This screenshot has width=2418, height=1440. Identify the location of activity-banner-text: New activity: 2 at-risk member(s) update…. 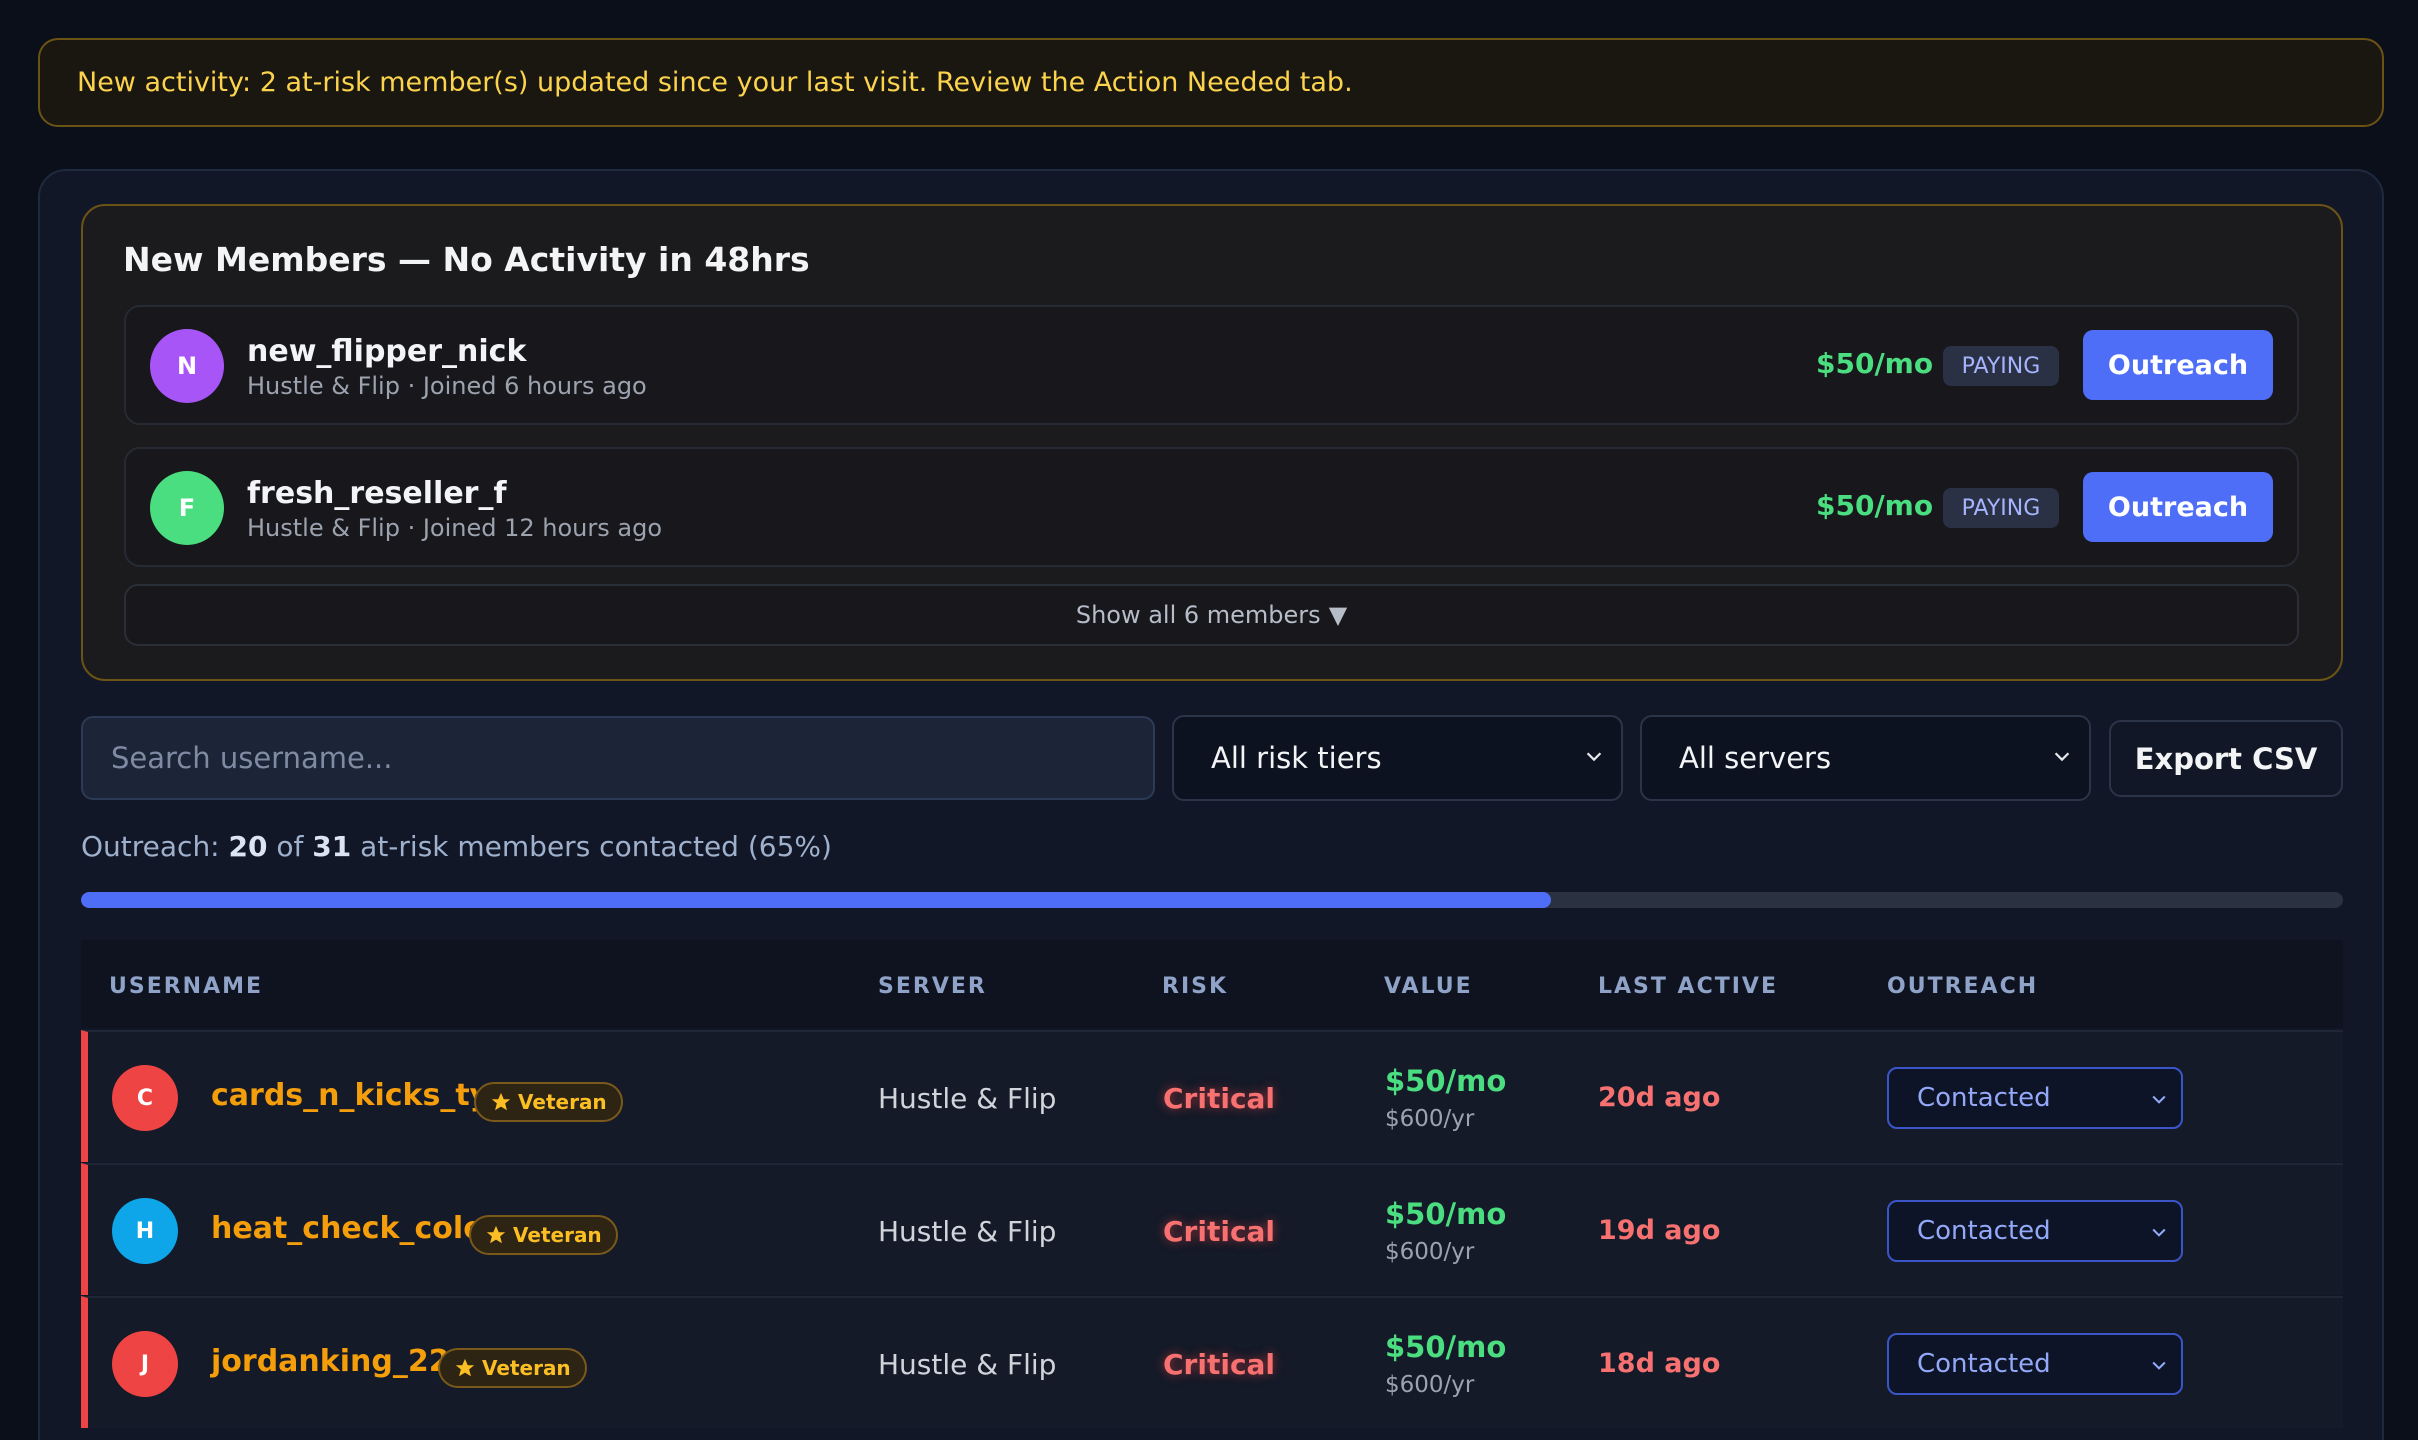
(715, 82).